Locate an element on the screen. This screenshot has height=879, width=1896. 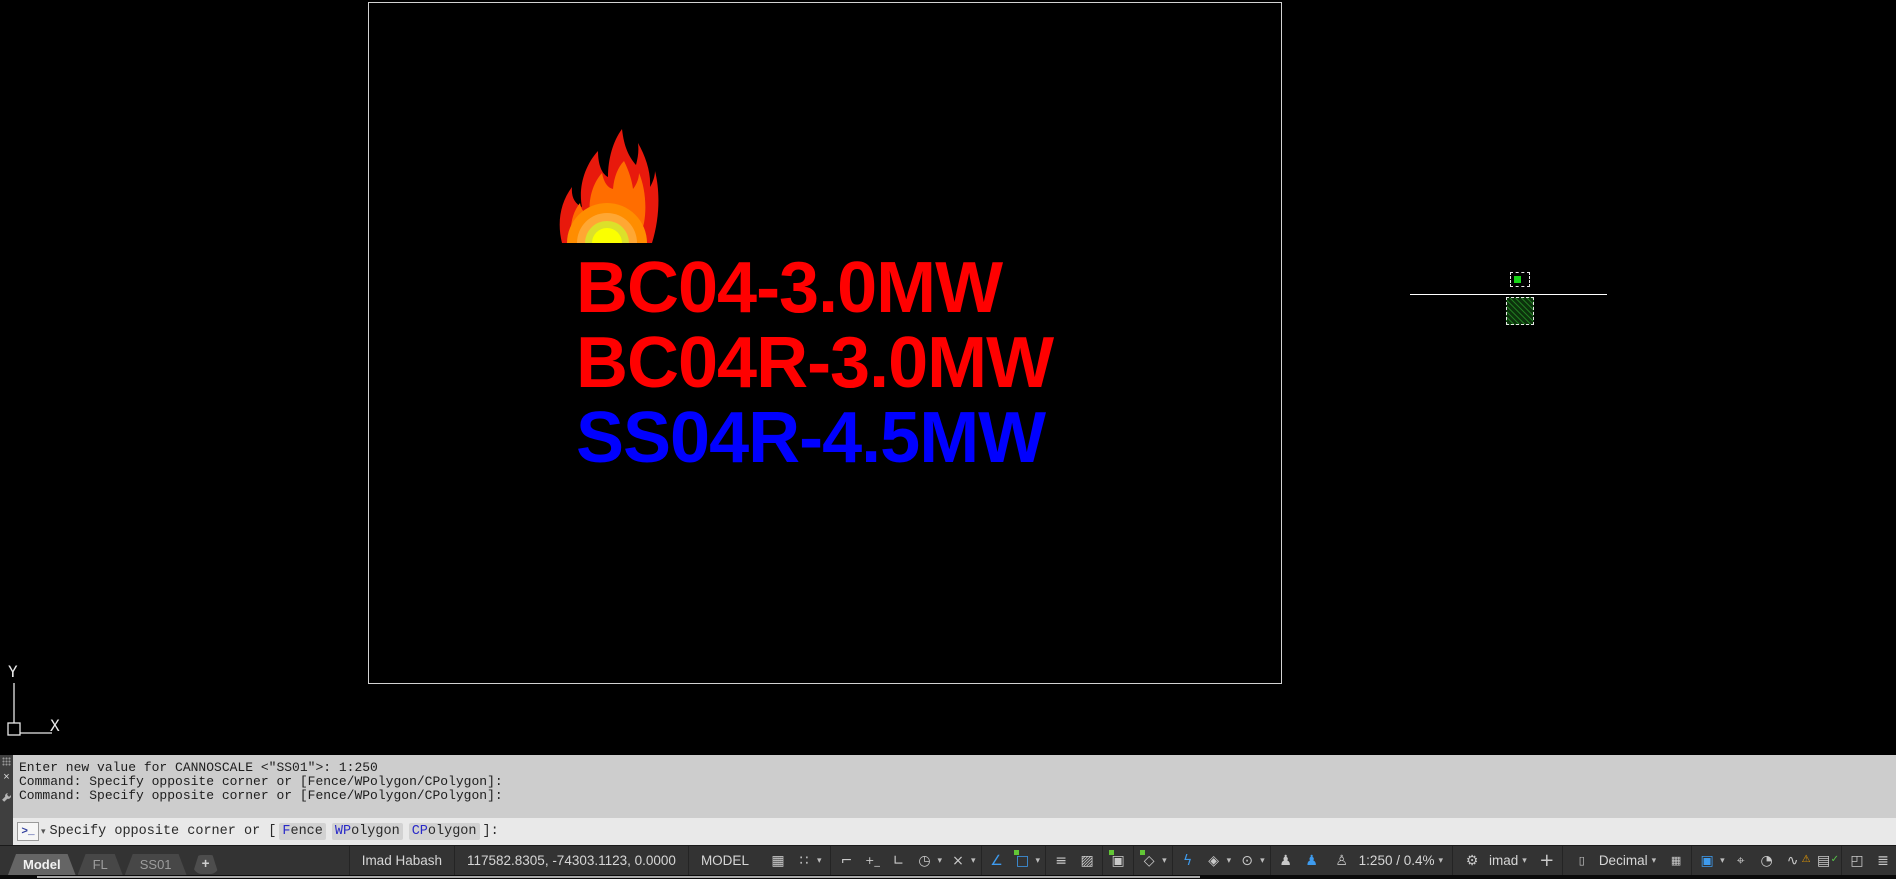
option-chip-wpolygon: WPolygon is located at coordinates (367, 831).